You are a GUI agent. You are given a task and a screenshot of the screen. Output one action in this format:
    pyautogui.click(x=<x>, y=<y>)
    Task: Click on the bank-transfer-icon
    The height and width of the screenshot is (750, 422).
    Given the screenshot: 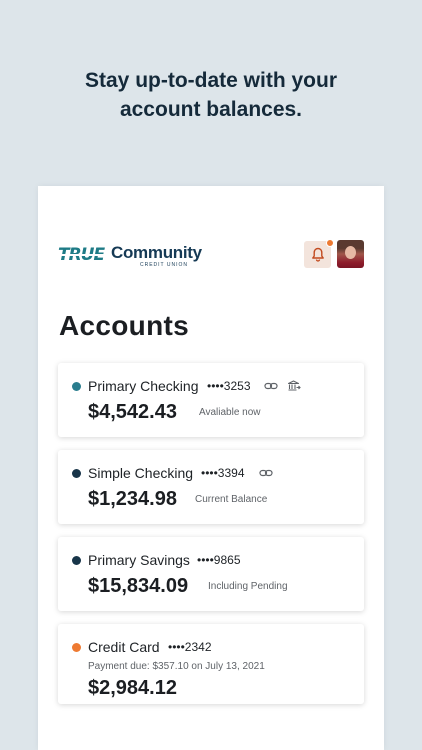 What is the action you would take?
    pyautogui.click(x=294, y=385)
    